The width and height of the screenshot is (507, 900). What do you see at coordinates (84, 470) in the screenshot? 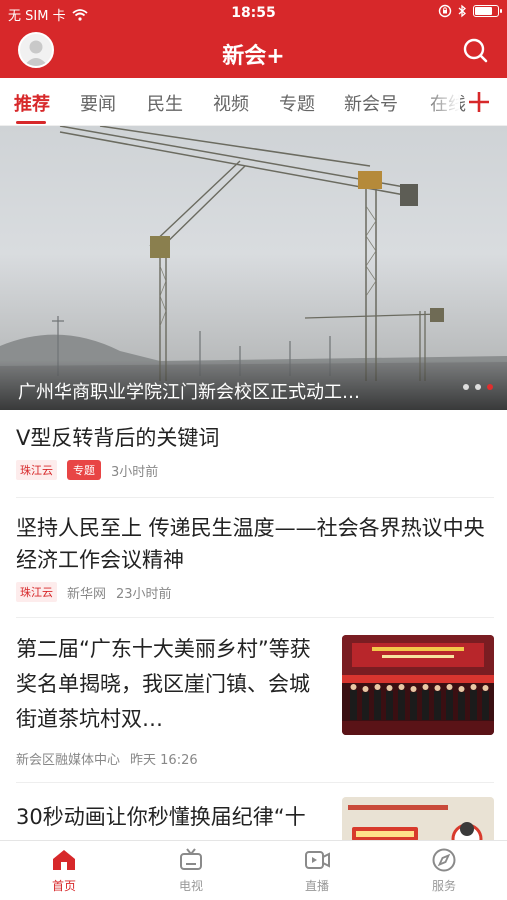
I see `topic-badge: 专题` at bounding box center [84, 470].